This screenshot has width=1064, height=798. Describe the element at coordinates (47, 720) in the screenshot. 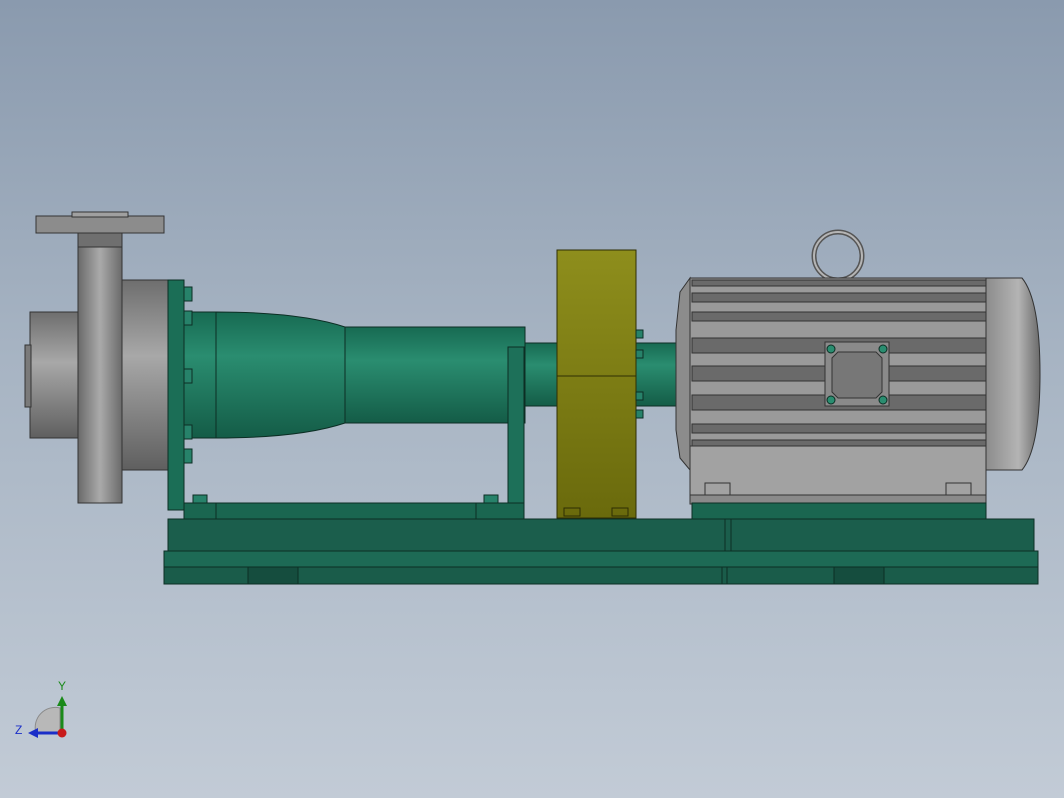

I see `triad-arc` at that location.